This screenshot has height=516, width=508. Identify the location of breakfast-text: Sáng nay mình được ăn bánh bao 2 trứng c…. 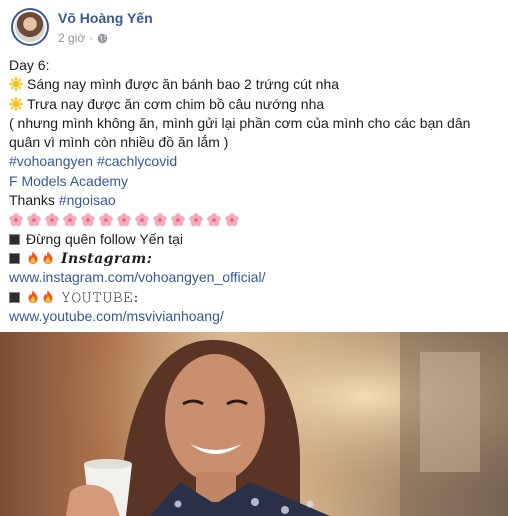
(183, 84).